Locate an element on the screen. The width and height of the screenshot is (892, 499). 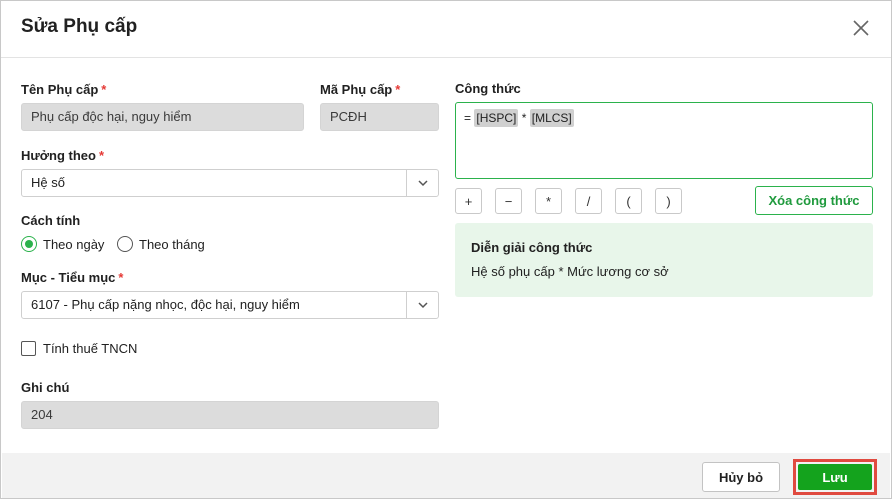
cancel-button: Hủy bỏ is located at coordinates (741, 477).